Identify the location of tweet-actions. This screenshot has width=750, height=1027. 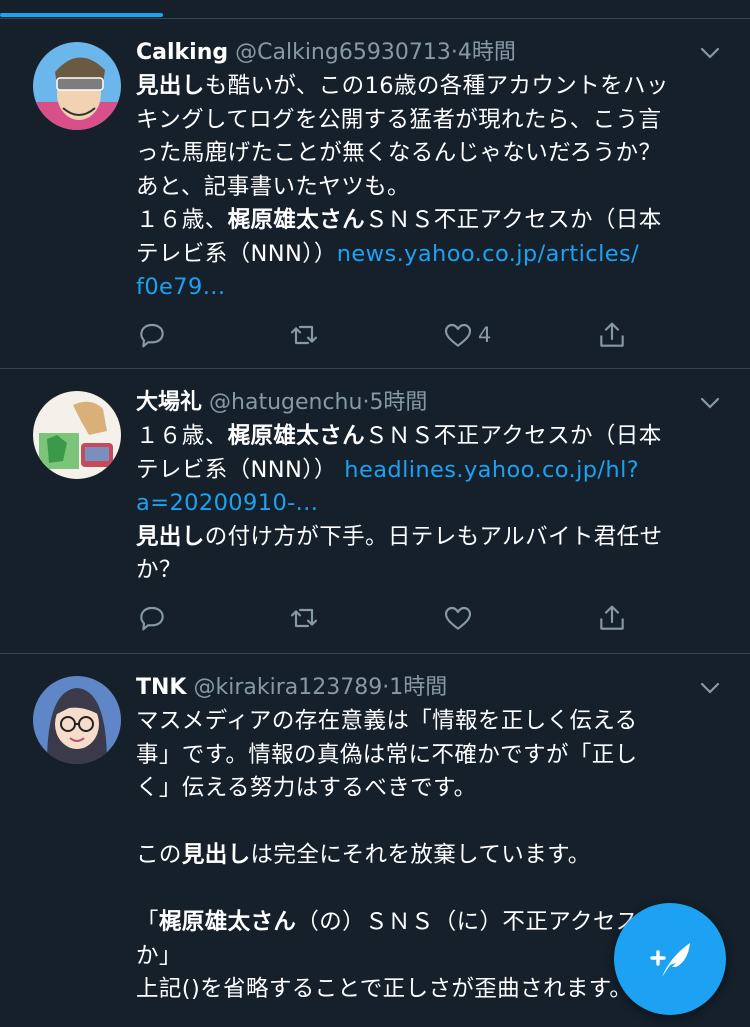
(386, 618).